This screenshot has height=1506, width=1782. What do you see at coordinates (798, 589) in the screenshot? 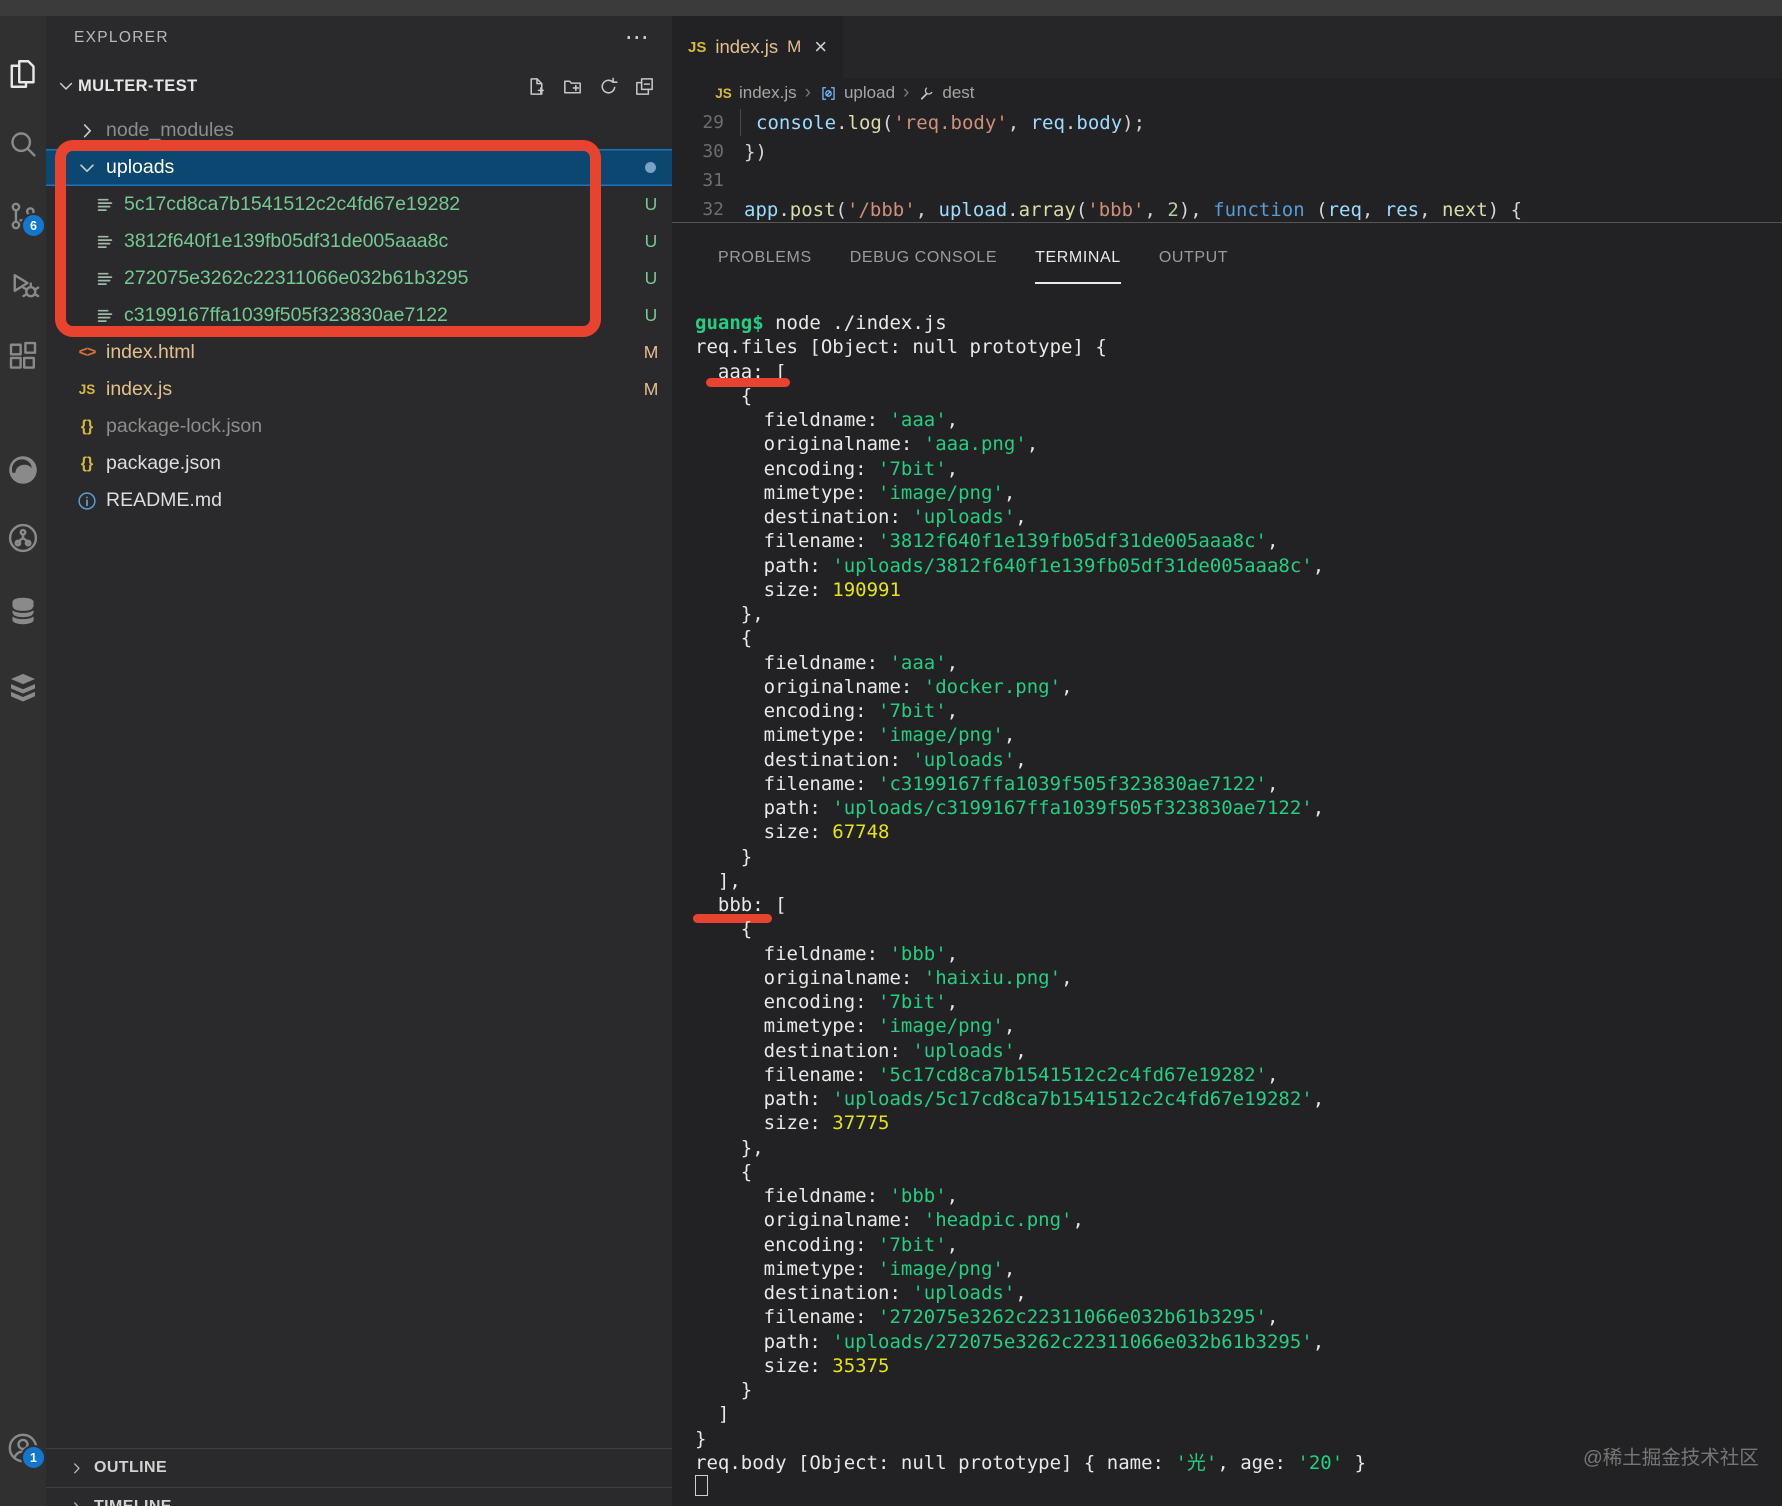
I see `terminal-line: size: 190991` at bounding box center [798, 589].